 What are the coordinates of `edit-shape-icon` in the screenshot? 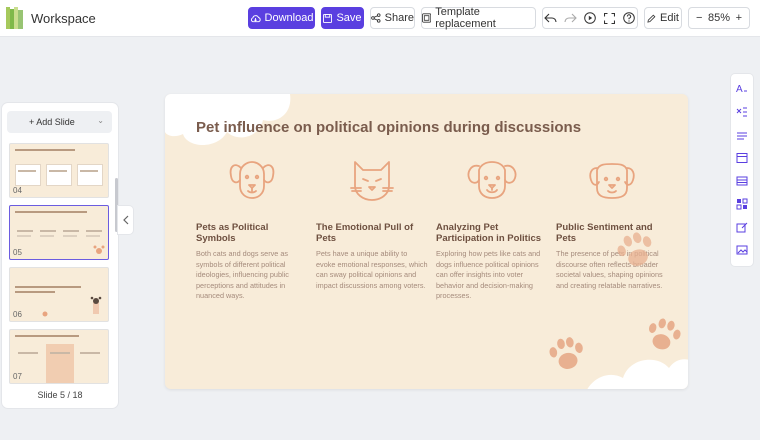 It's located at (742, 227).